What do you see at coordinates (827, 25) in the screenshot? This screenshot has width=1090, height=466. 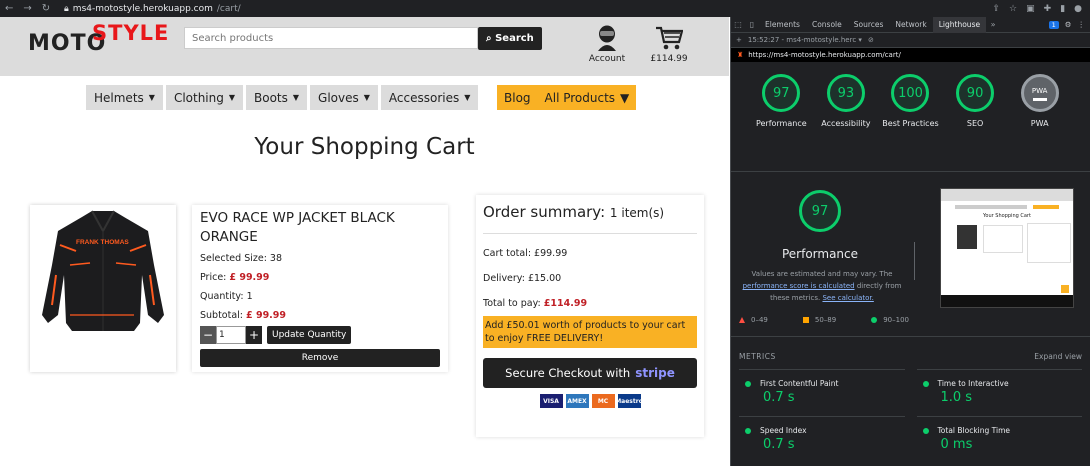 I see `tab-console: Console` at bounding box center [827, 25].